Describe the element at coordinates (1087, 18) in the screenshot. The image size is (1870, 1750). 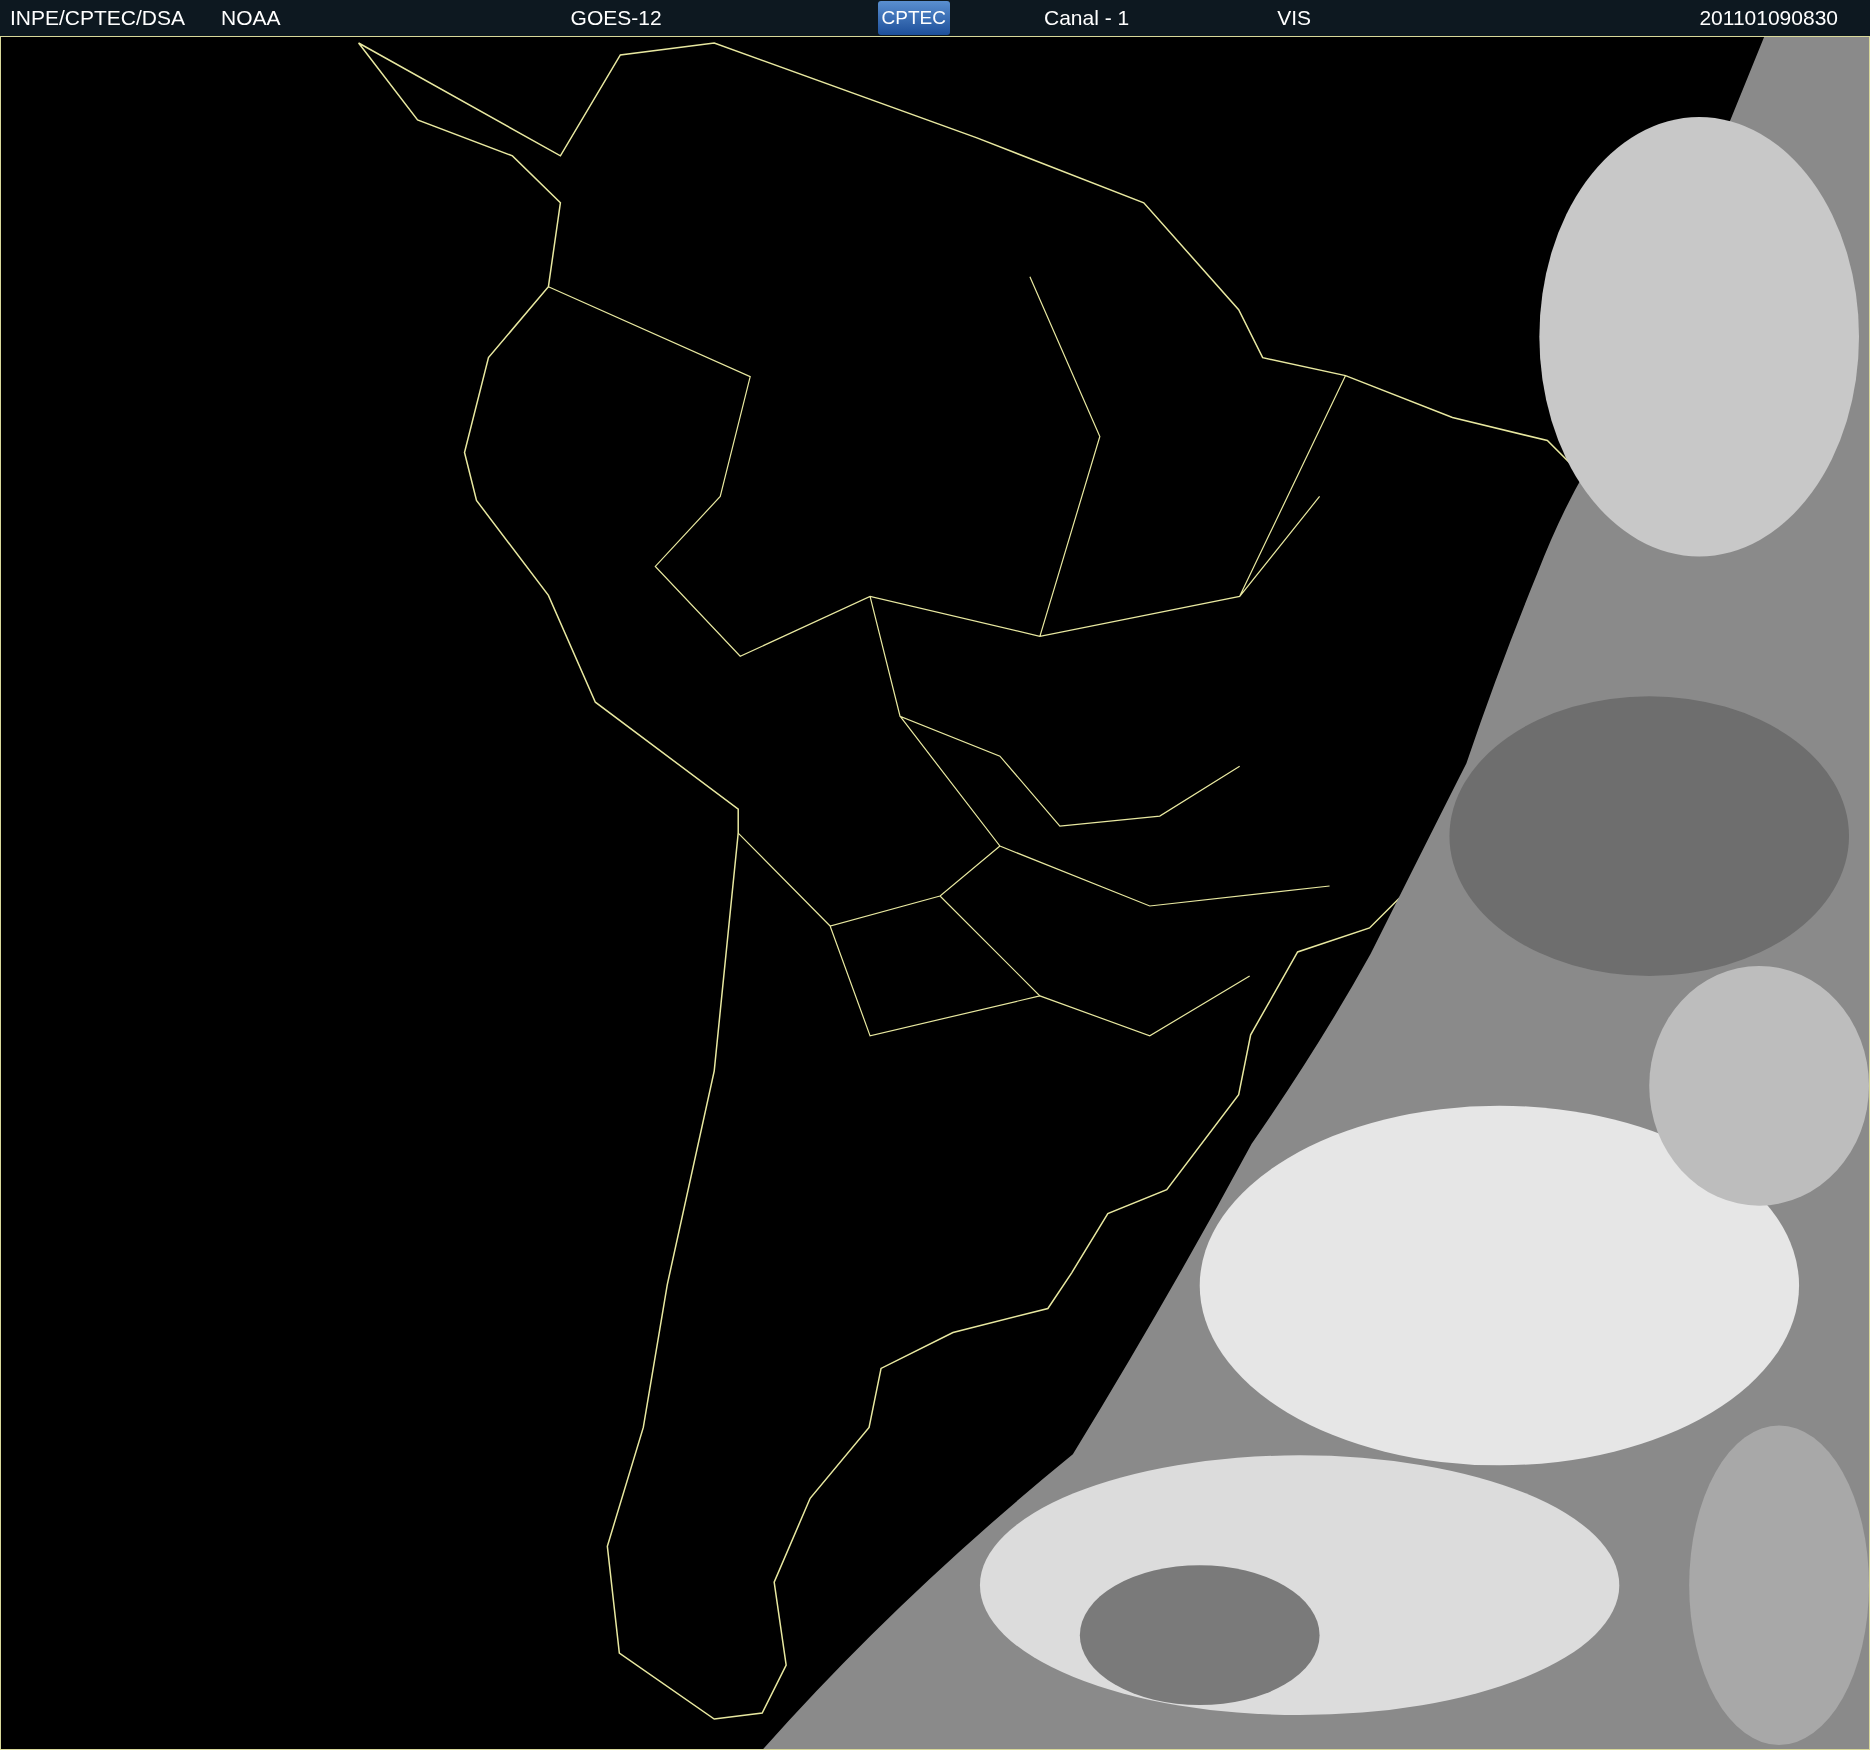
I see `channel-label: Canal - 1` at that location.